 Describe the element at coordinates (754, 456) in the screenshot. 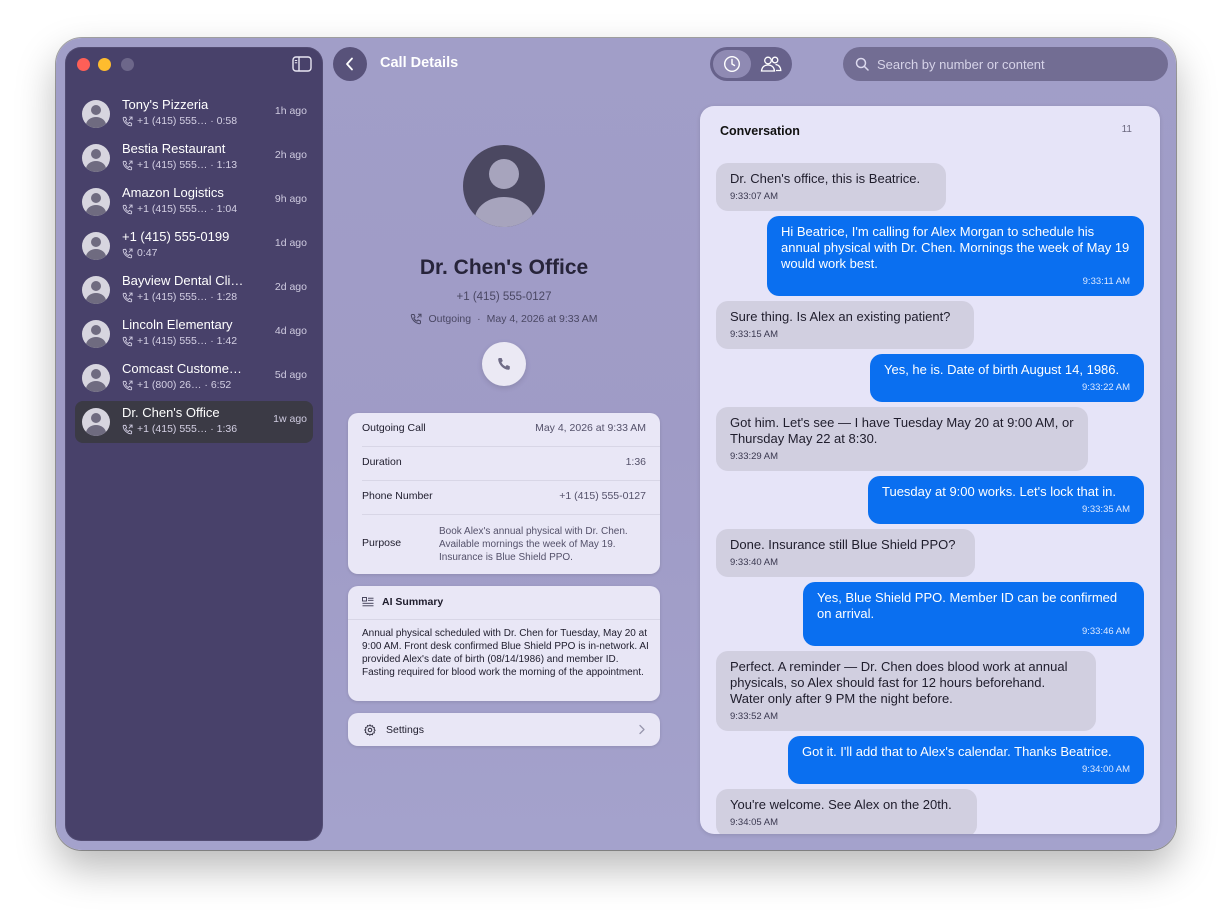

I see `message-time: 9:33:29 AM` at that location.